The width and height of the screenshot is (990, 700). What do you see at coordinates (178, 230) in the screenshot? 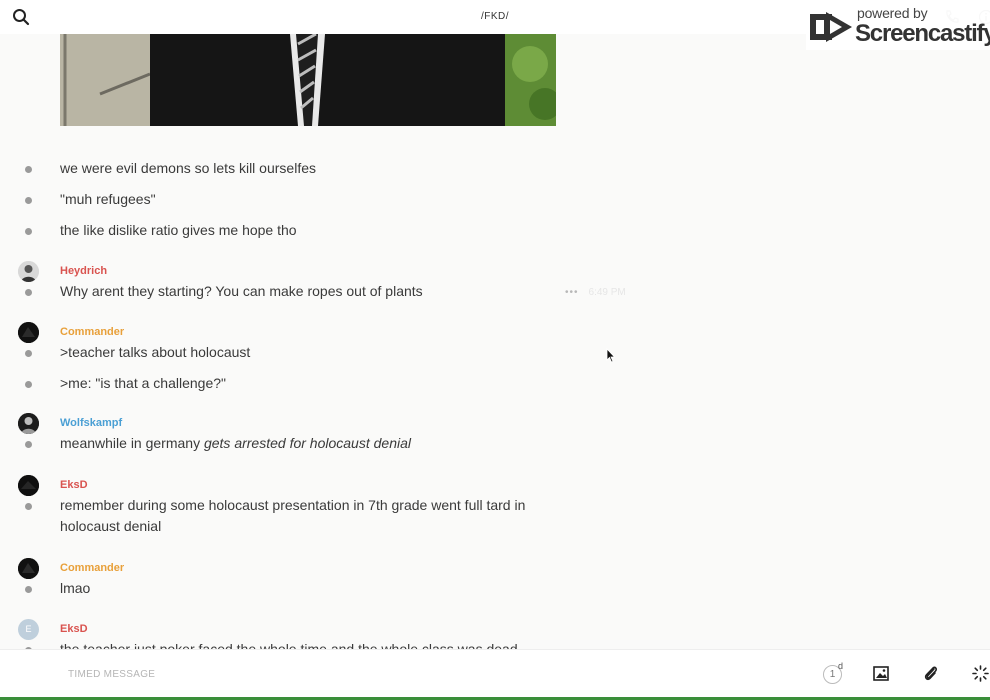
I see `message-text: the like dislike ratio gives me hope tho` at bounding box center [178, 230].